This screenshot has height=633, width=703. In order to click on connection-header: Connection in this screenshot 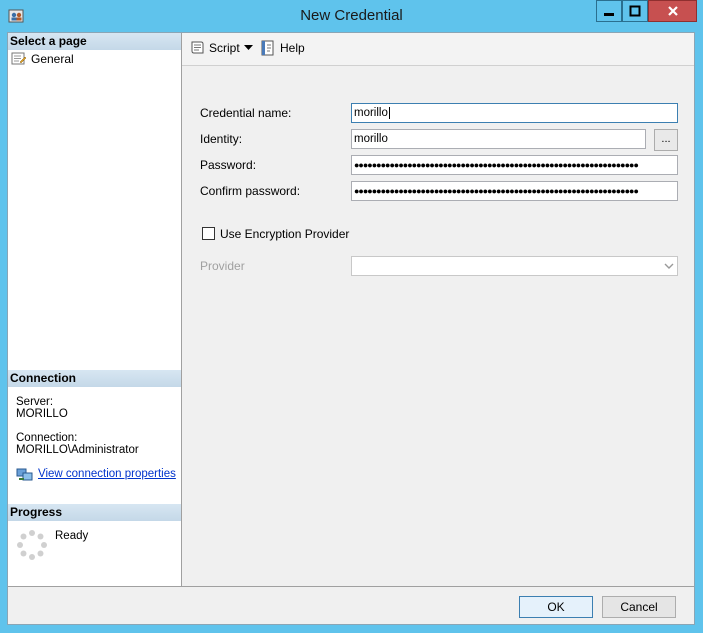, I will do `click(94, 378)`.